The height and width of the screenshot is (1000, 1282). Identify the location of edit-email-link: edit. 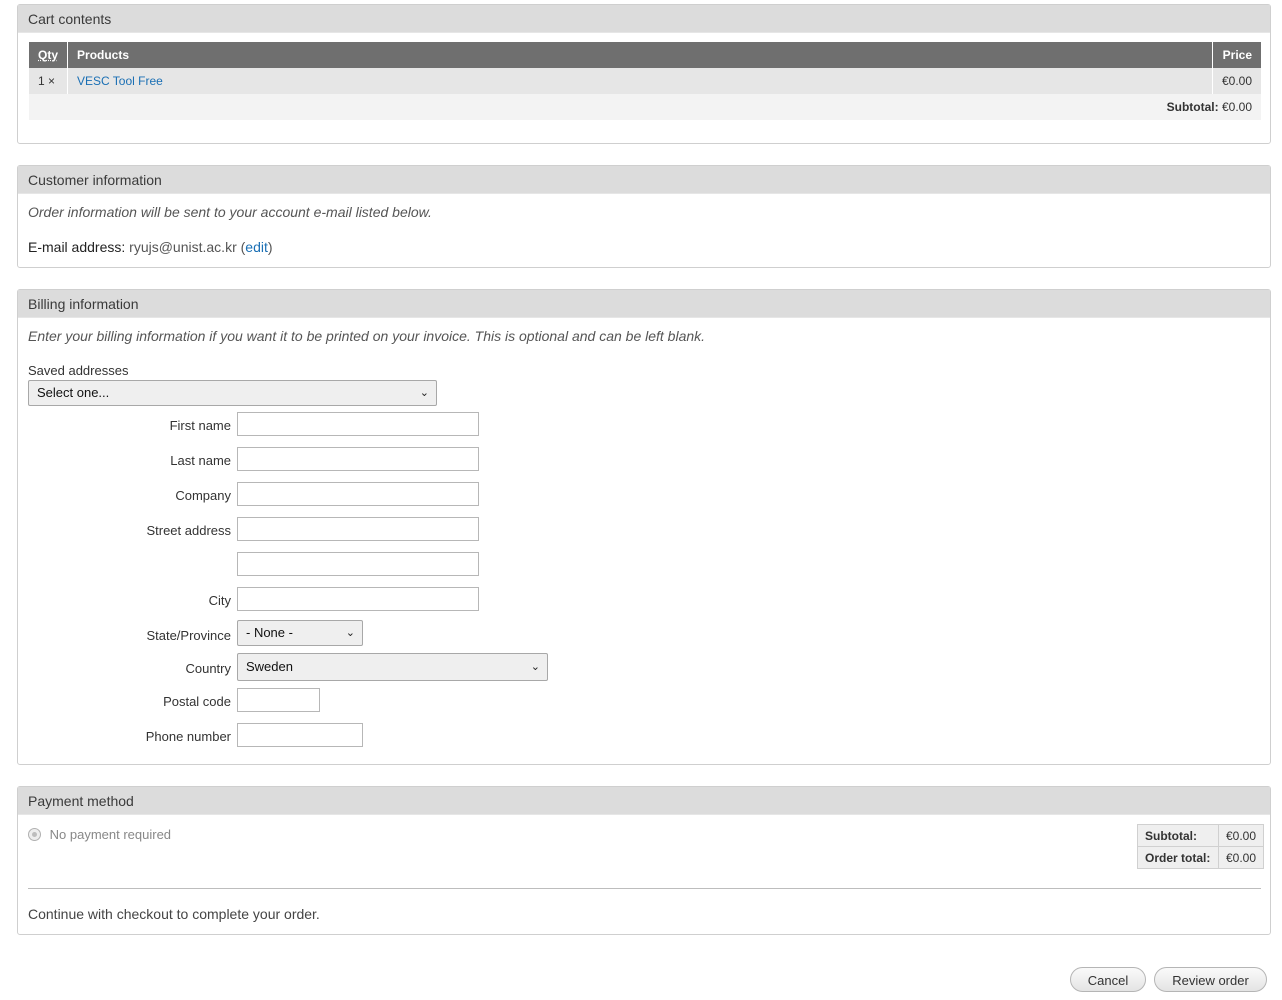
(256, 247).